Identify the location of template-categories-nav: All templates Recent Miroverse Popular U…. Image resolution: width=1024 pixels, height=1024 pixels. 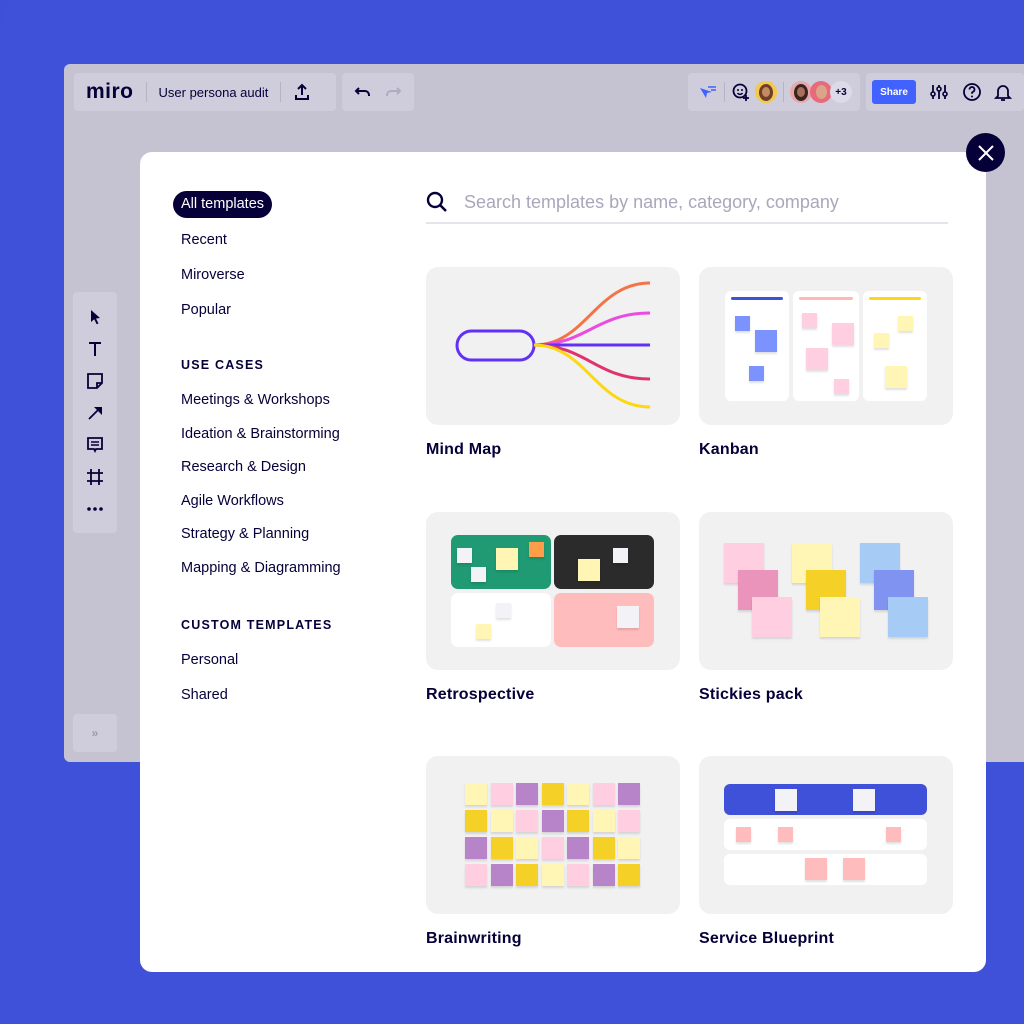
(257, 453).